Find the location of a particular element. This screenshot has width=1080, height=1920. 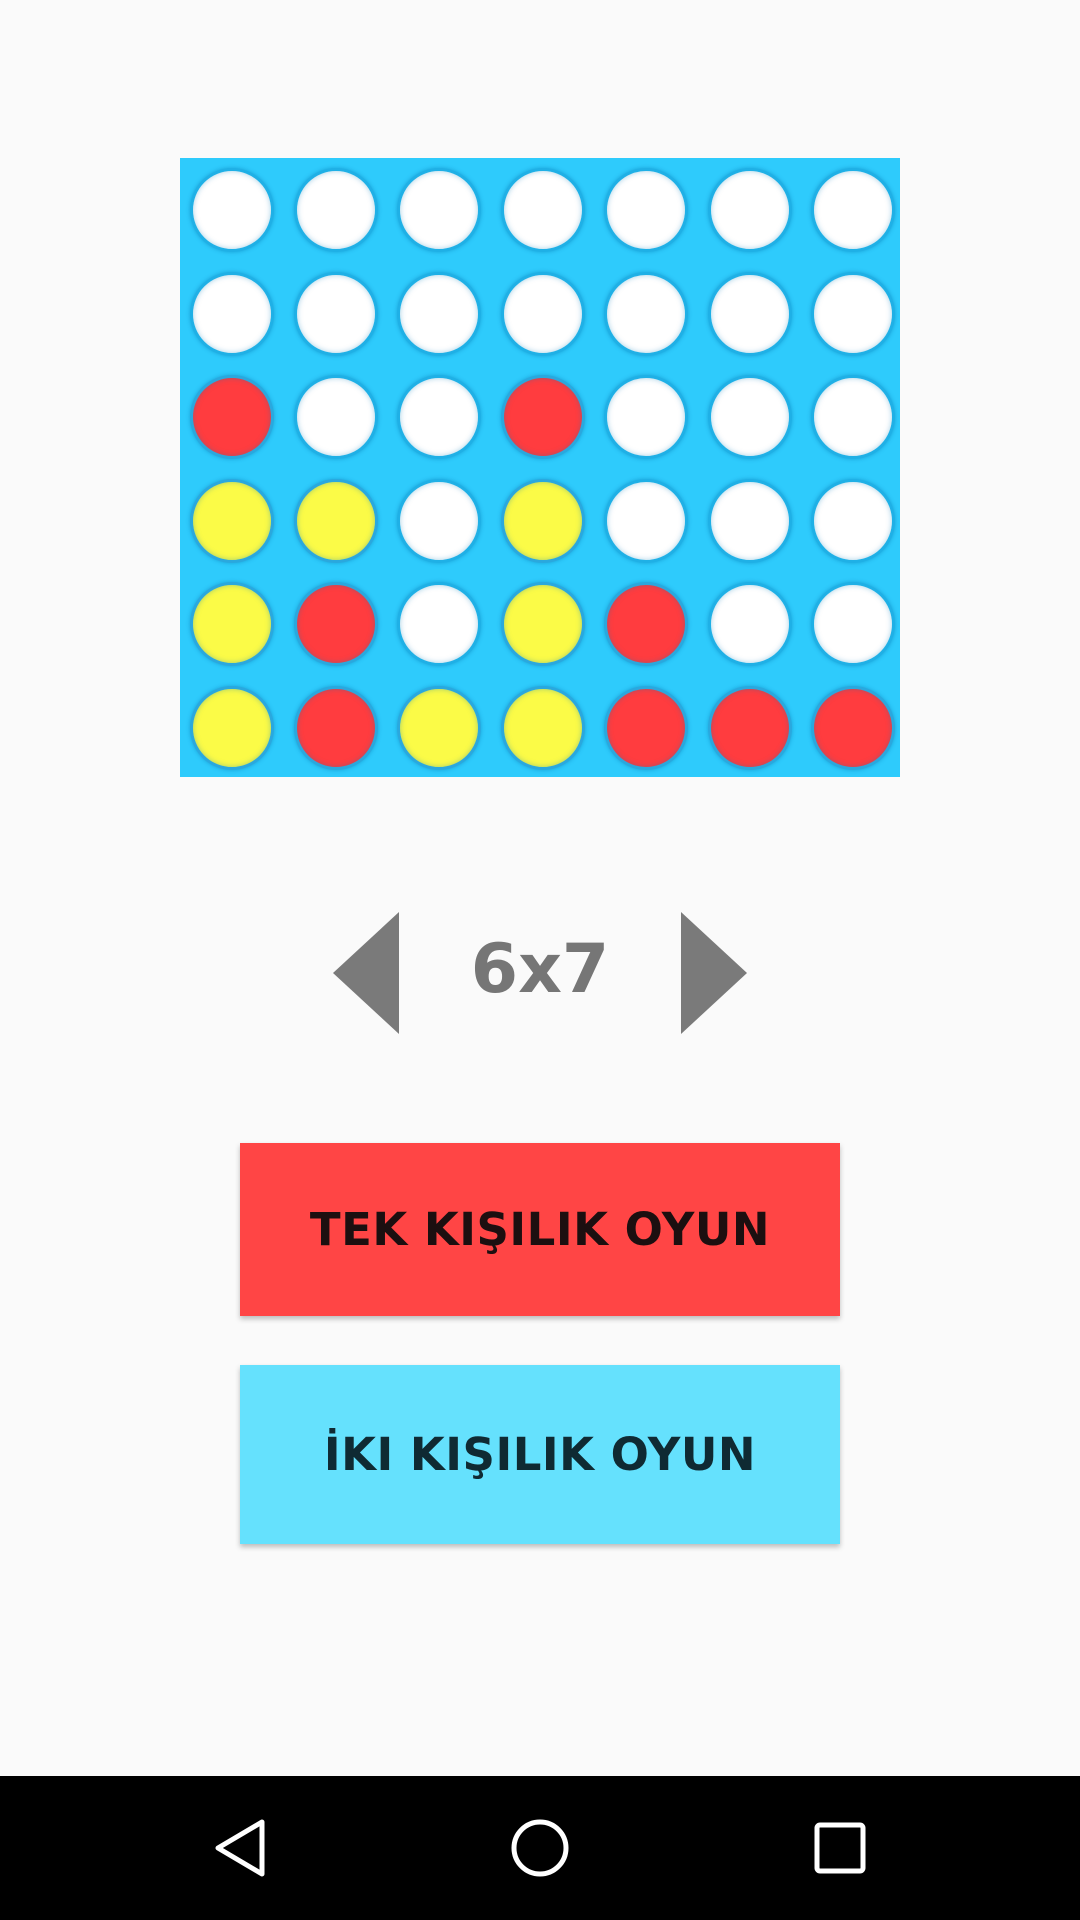

board-cell-r2-c4-white is located at coordinates (542, 313).